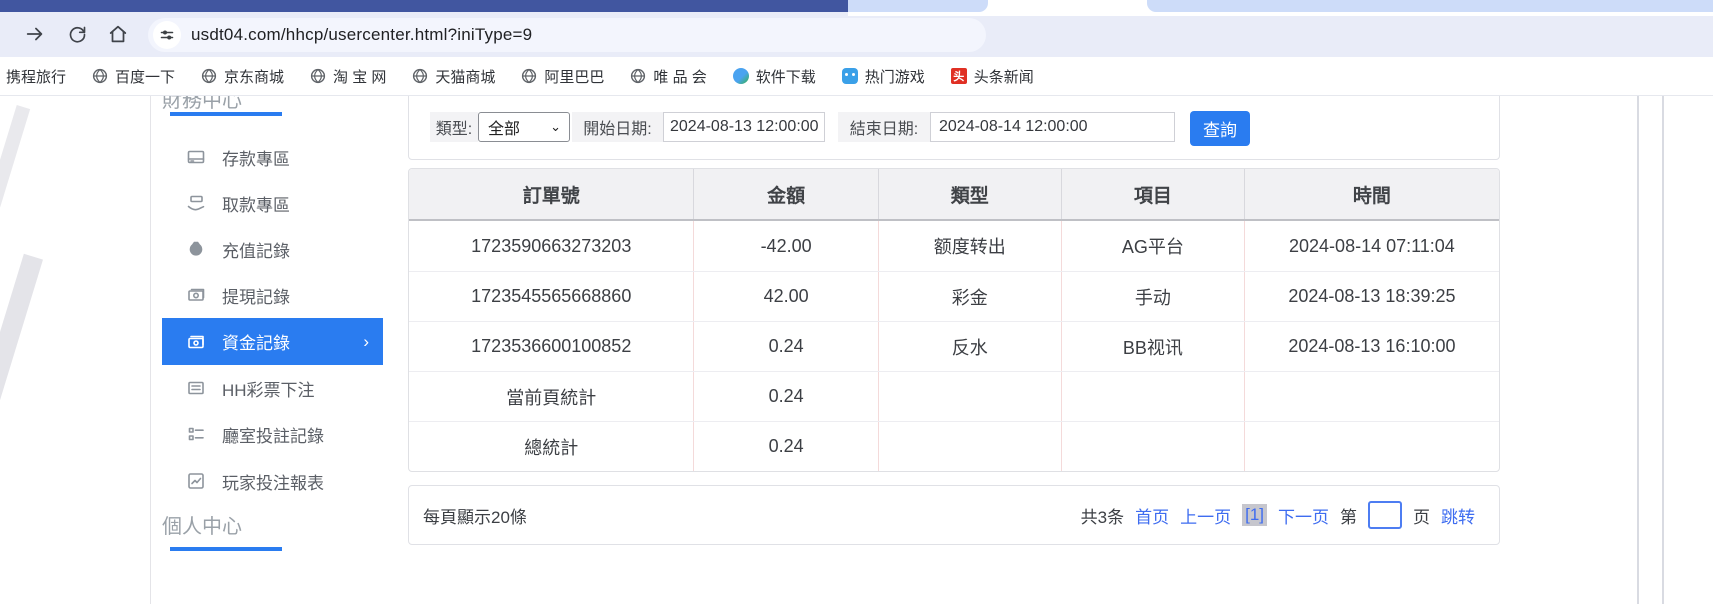  Describe the element at coordinates (1254, 515) in the screenshot. I see `current-page-indicator: [1]` at that location.